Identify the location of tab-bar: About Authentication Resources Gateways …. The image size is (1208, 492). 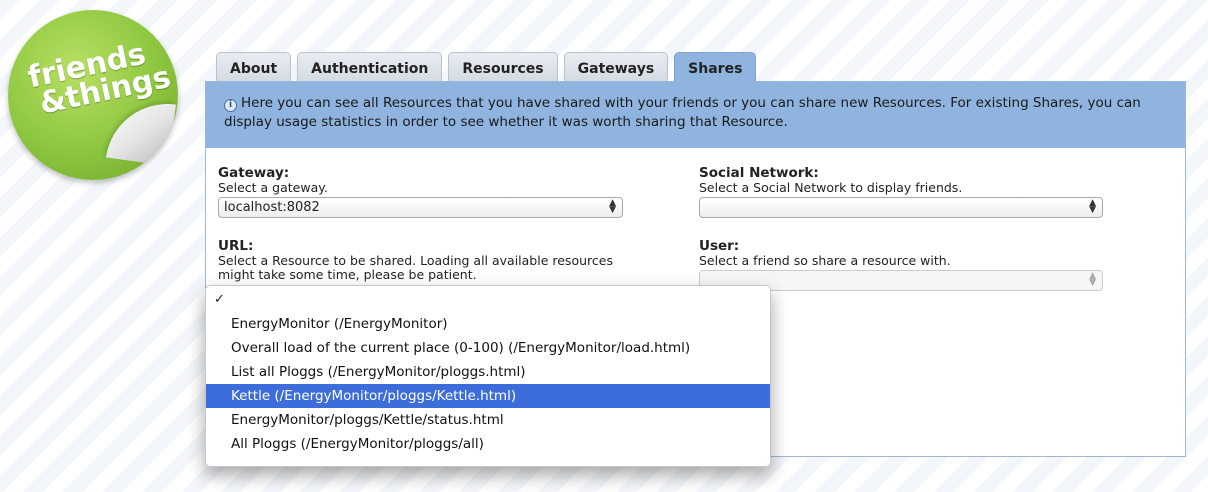
(486, 67).